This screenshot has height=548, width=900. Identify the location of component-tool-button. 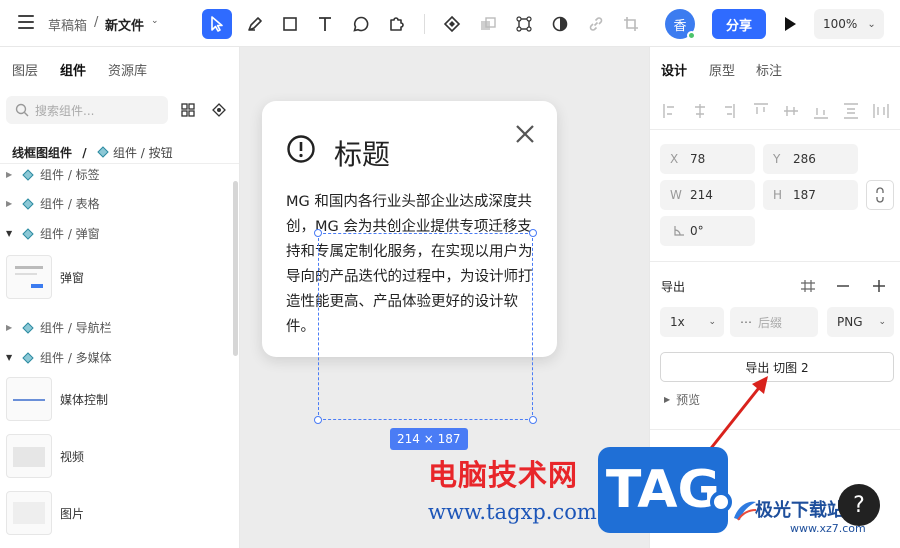
(452, 24).